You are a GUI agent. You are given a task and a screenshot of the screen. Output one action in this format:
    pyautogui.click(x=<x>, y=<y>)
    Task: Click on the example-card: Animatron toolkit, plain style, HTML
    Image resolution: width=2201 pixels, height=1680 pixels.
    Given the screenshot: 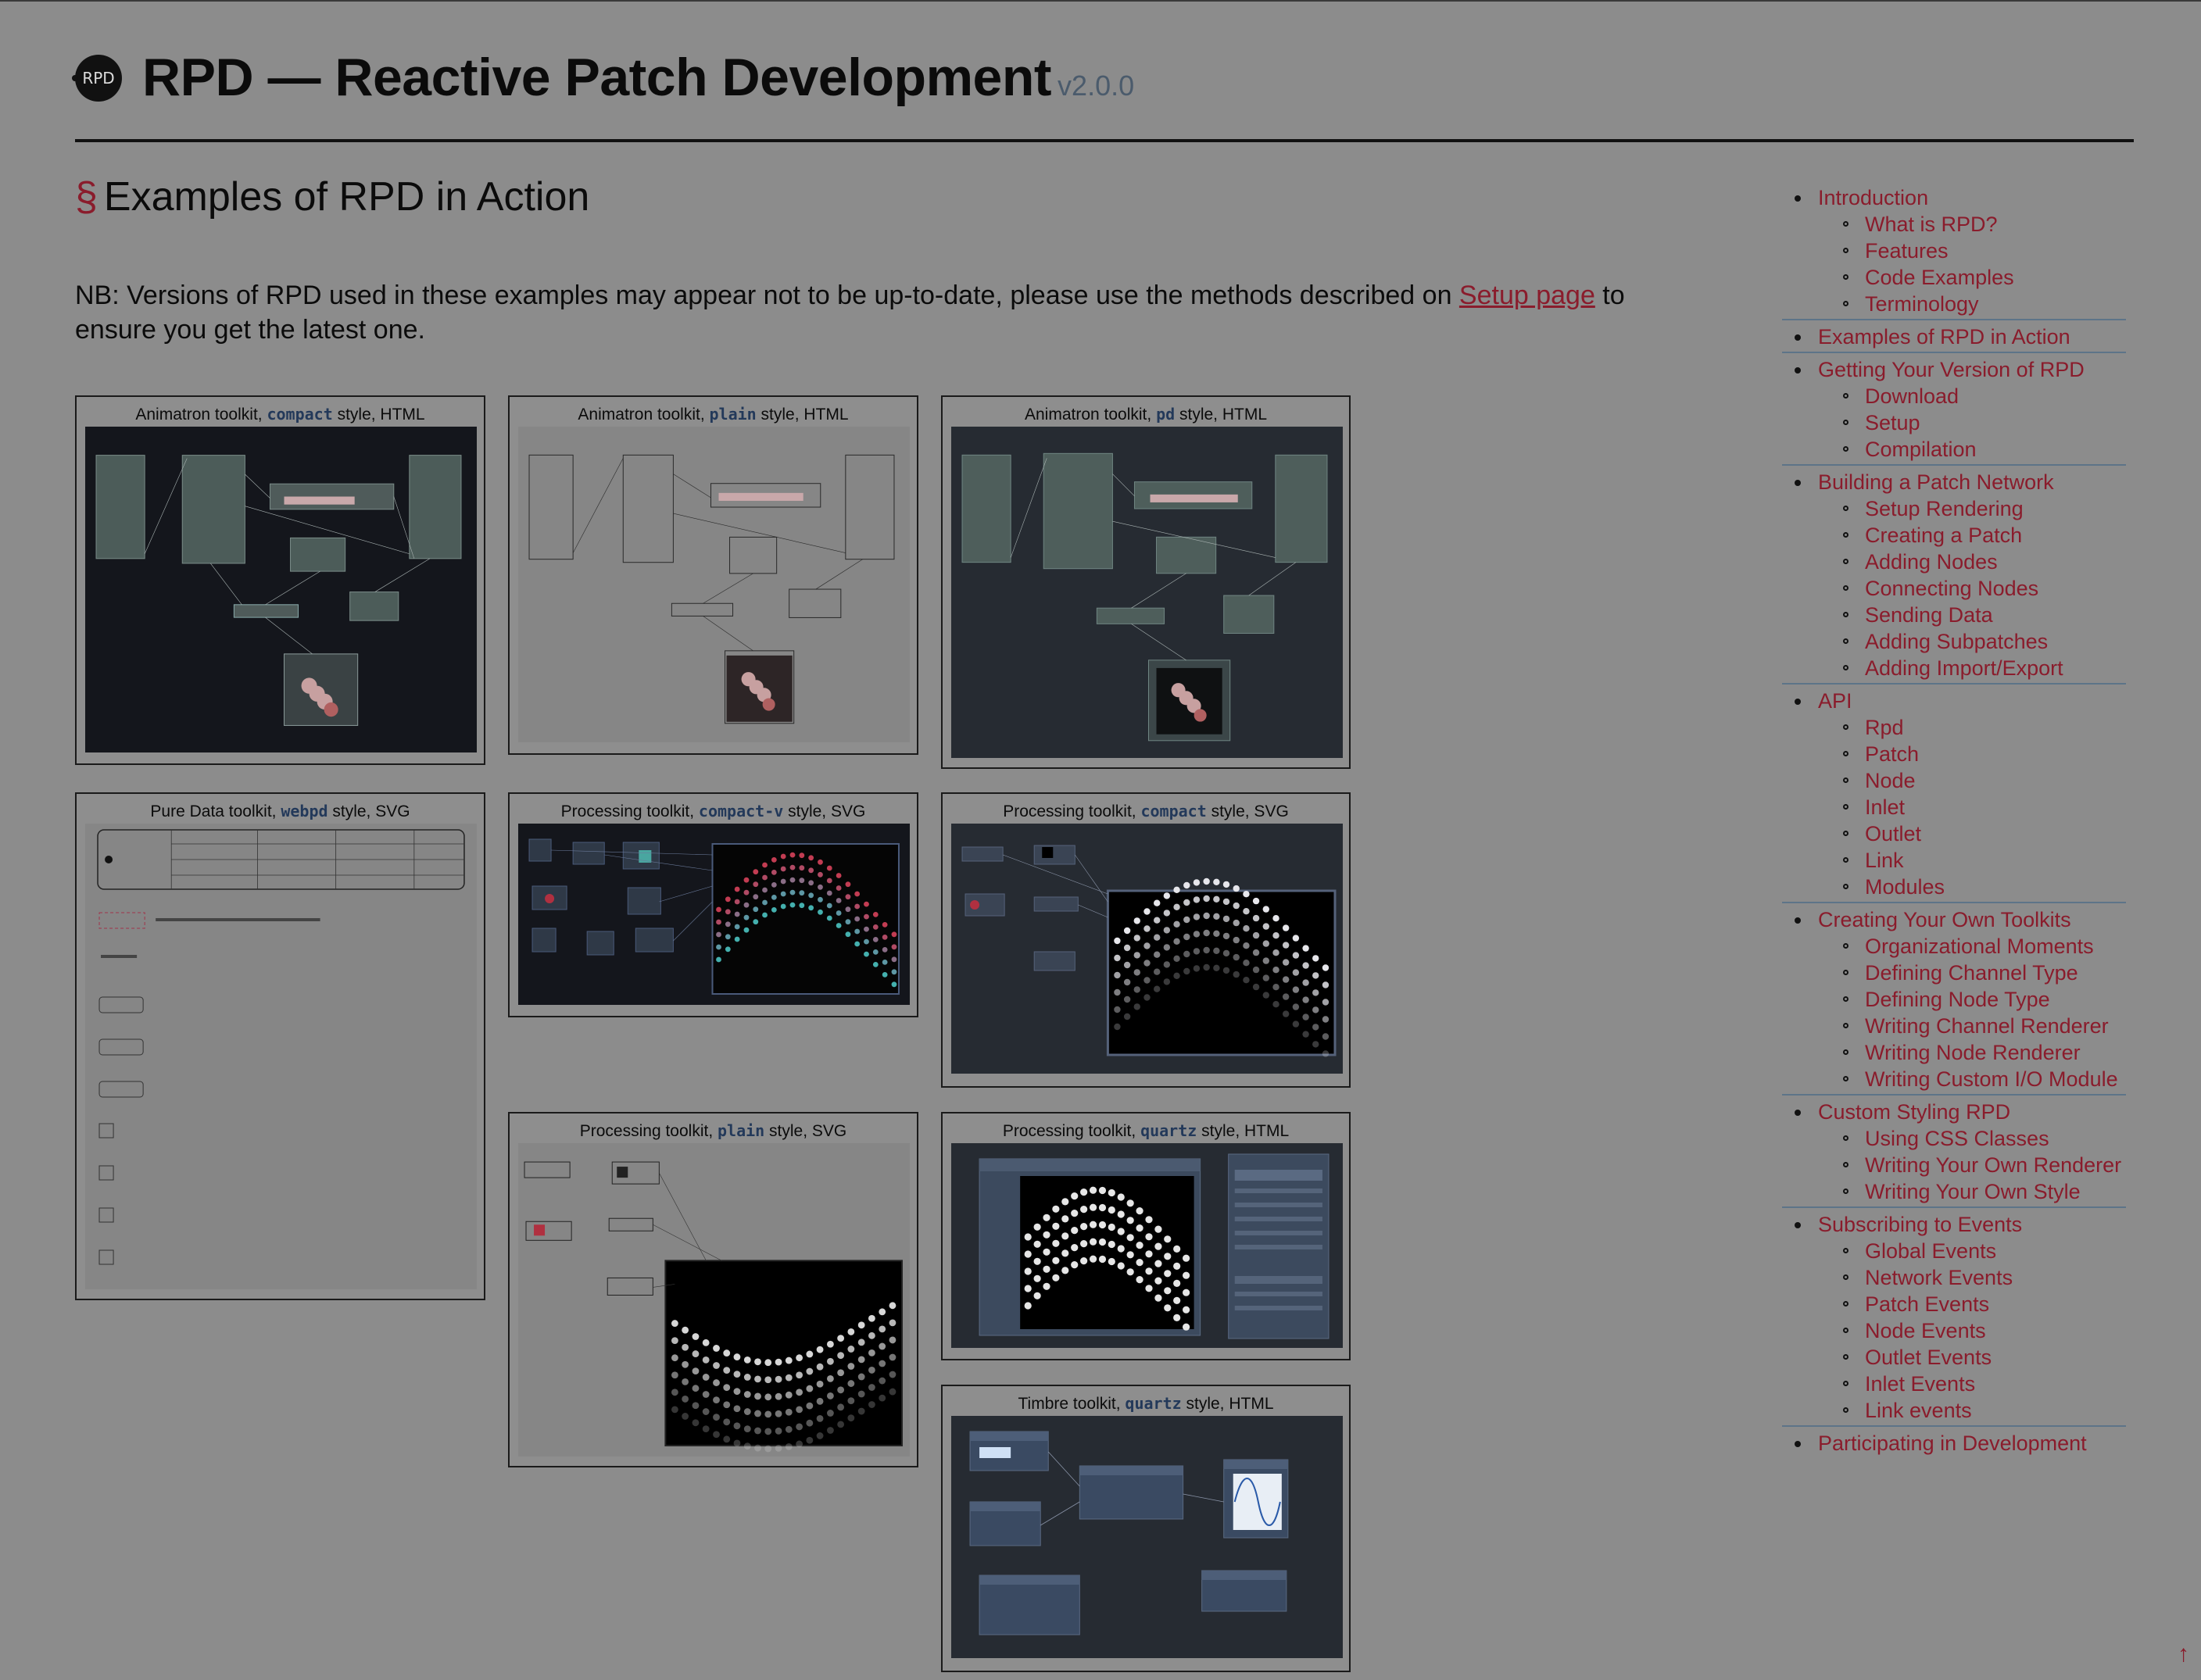 What is the action you would take?
    pyautogui.click(x=713, y=575)
    